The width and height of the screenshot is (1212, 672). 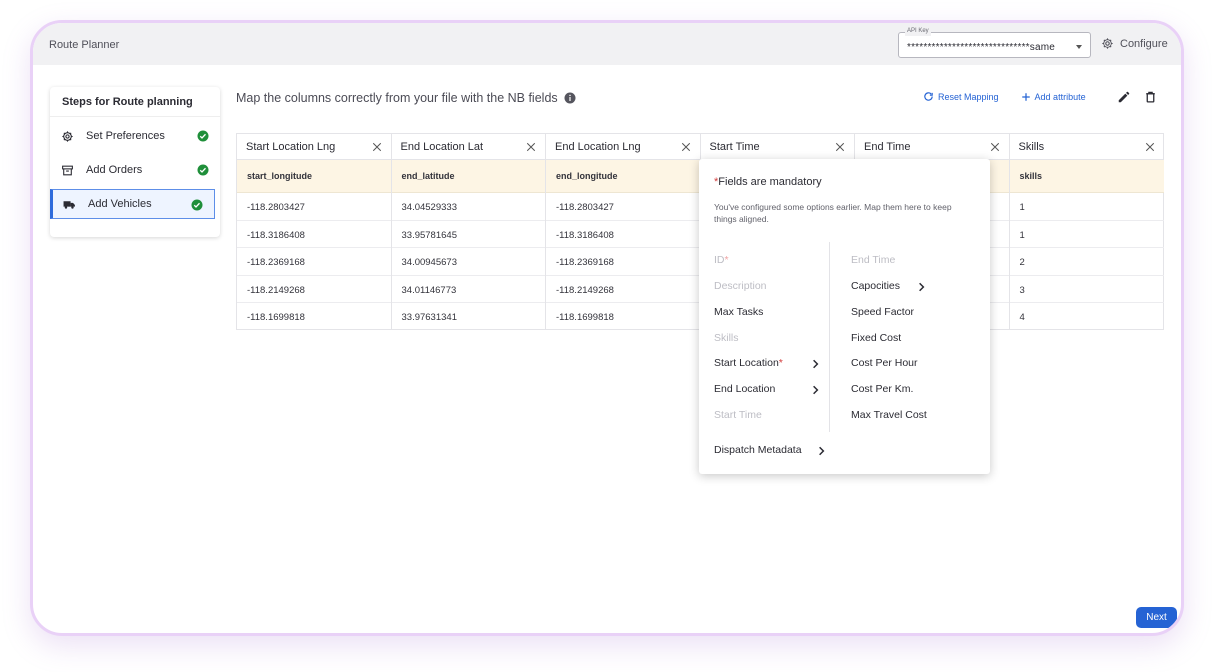 I want to click on table-cell: 3, so click(x=1086, y=289).